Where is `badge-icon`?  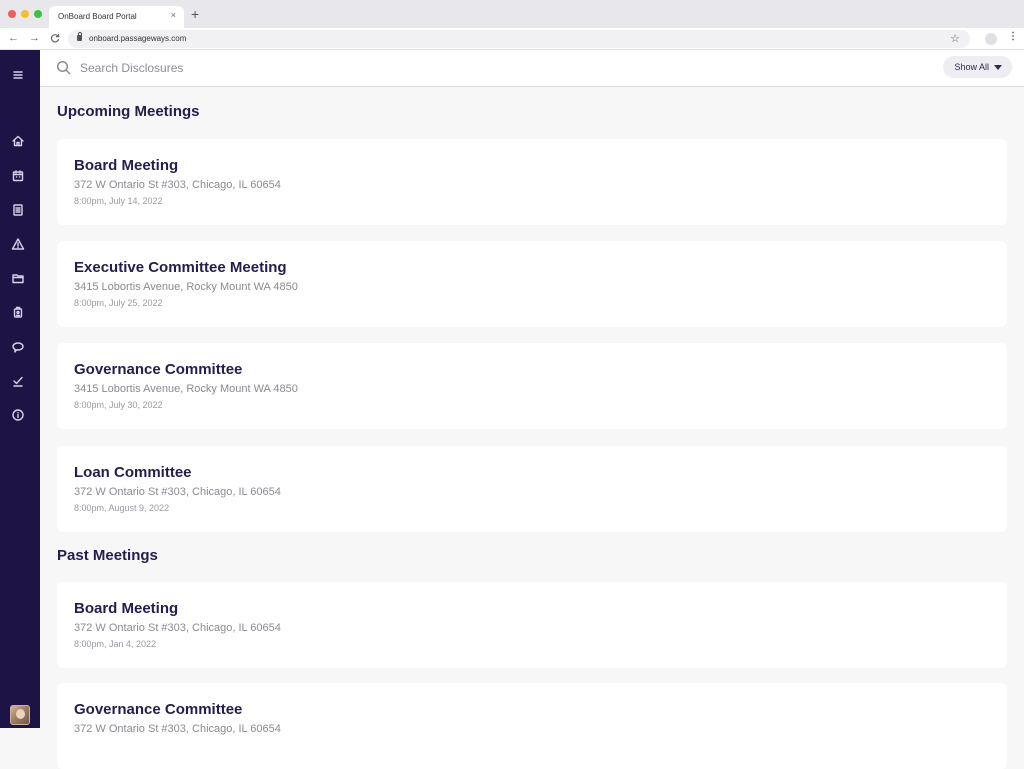
badge-icon is located at coordinates (18, 312).